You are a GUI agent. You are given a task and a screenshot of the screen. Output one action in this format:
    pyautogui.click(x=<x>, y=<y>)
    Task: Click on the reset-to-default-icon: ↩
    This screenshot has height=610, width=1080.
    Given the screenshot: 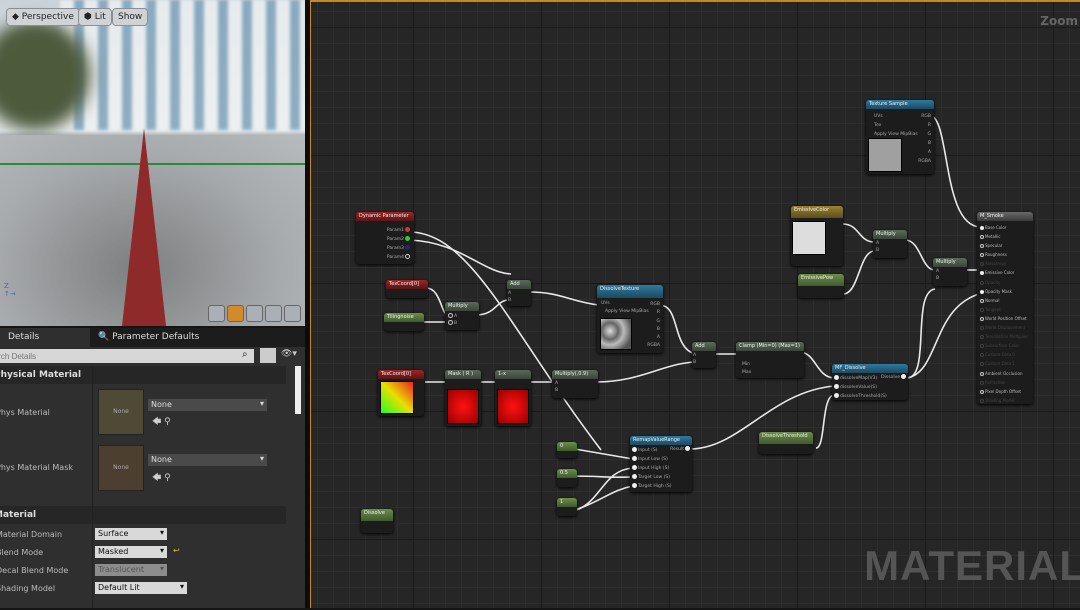 What is the action you would take?
    pyautogui.click(x=176, y=550)
    